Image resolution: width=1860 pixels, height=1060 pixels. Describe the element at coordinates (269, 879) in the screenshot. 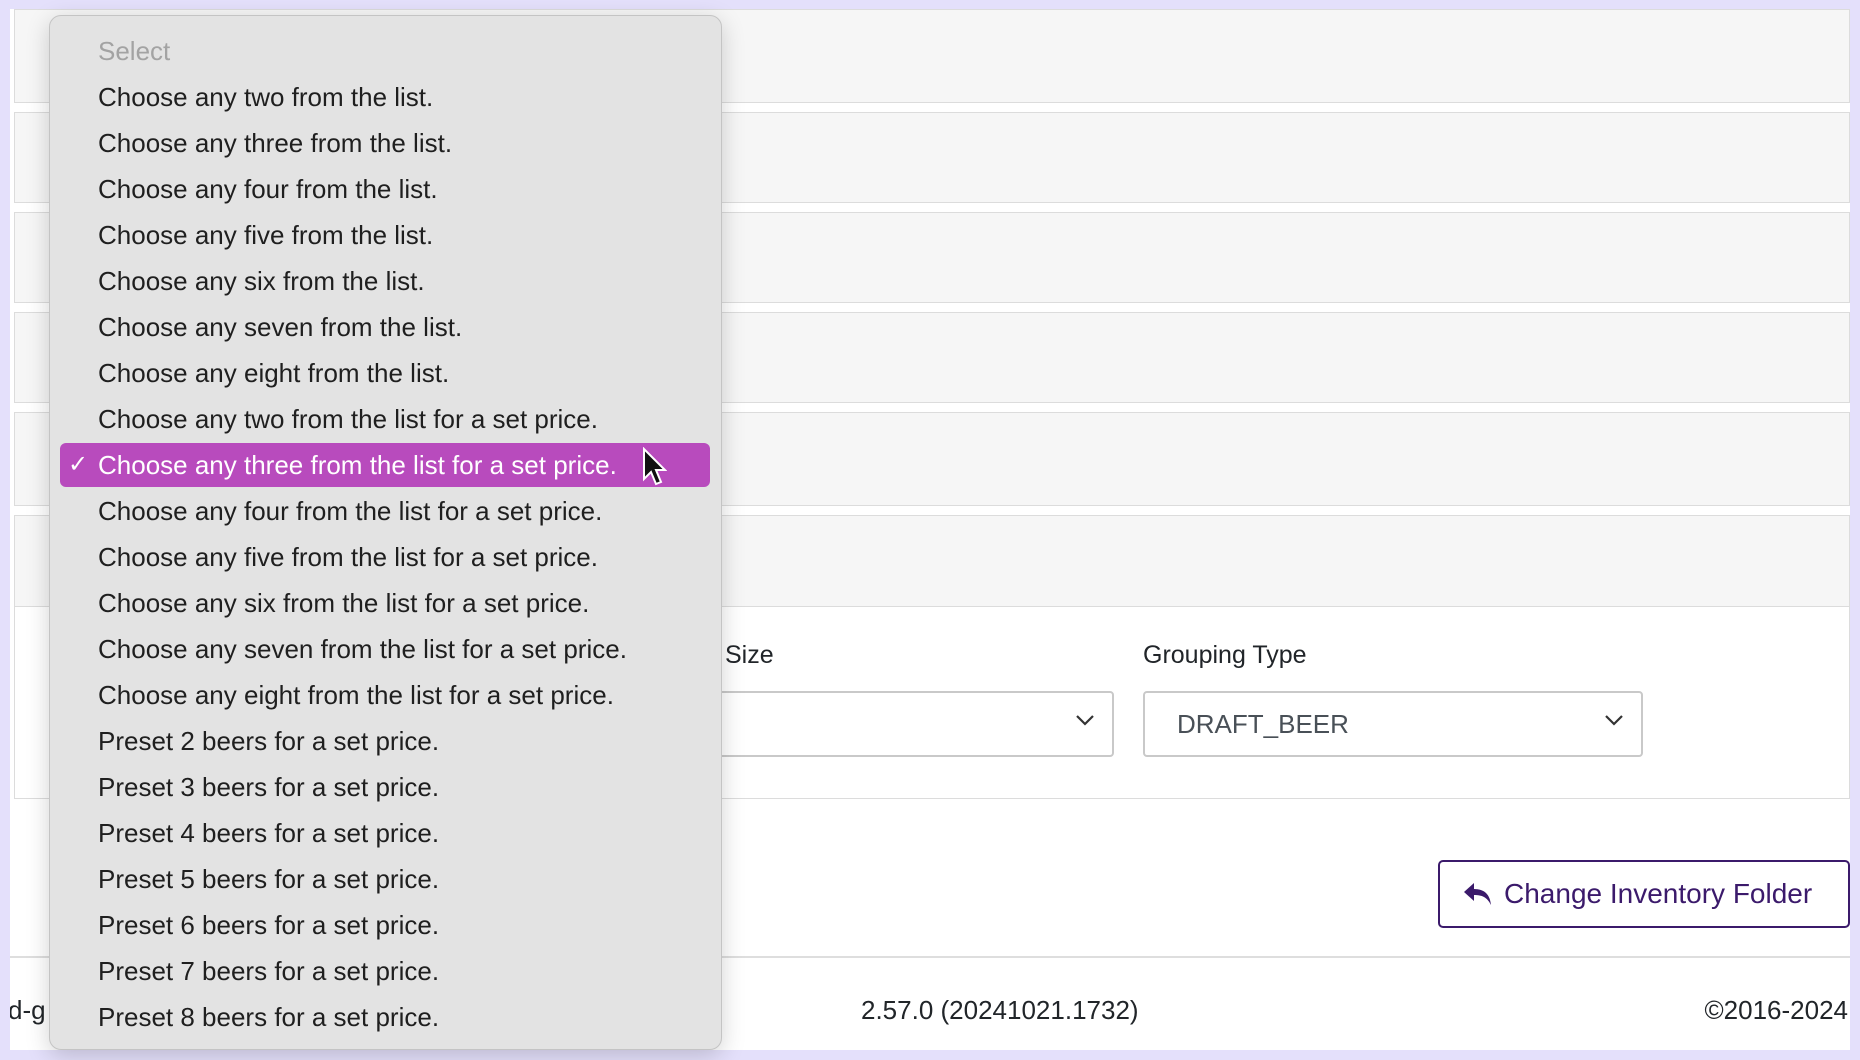

I see `dropdown-option-label: Preset 5 beers for a set price.` at that location.